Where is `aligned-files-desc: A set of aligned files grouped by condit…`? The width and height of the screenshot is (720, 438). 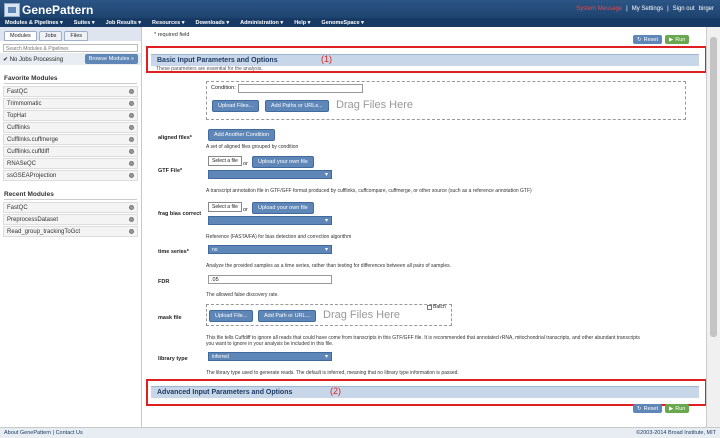 aligned-files-desc: A set of aligned files grouped by condit… is located at coordinates (252, 147).